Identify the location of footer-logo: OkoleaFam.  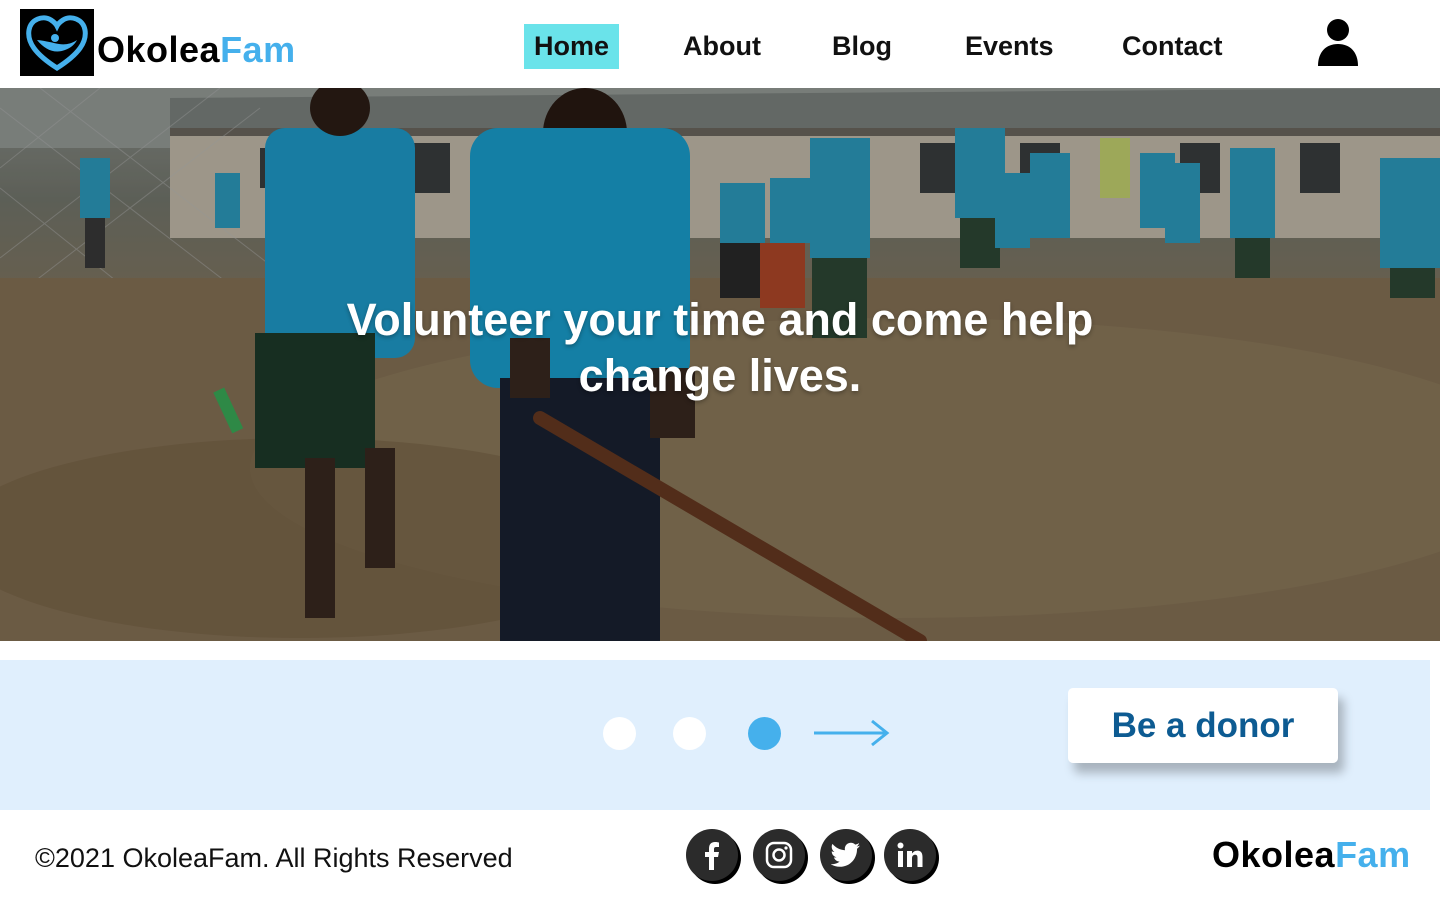
(1311, 855).